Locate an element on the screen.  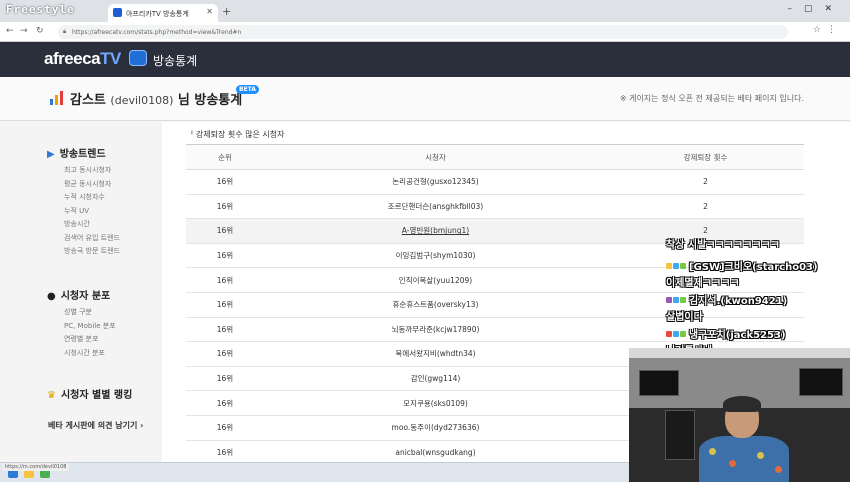
viewer-cell: 북에서왔지비(whdtn34) is located at coordinates (435, 354).